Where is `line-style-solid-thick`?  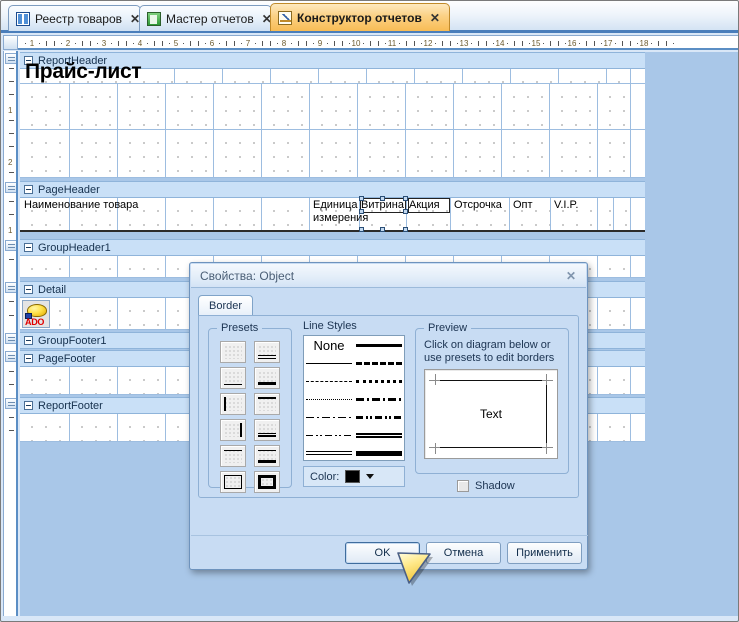 line-style-solid-thick is located at coordinates (379, 345).